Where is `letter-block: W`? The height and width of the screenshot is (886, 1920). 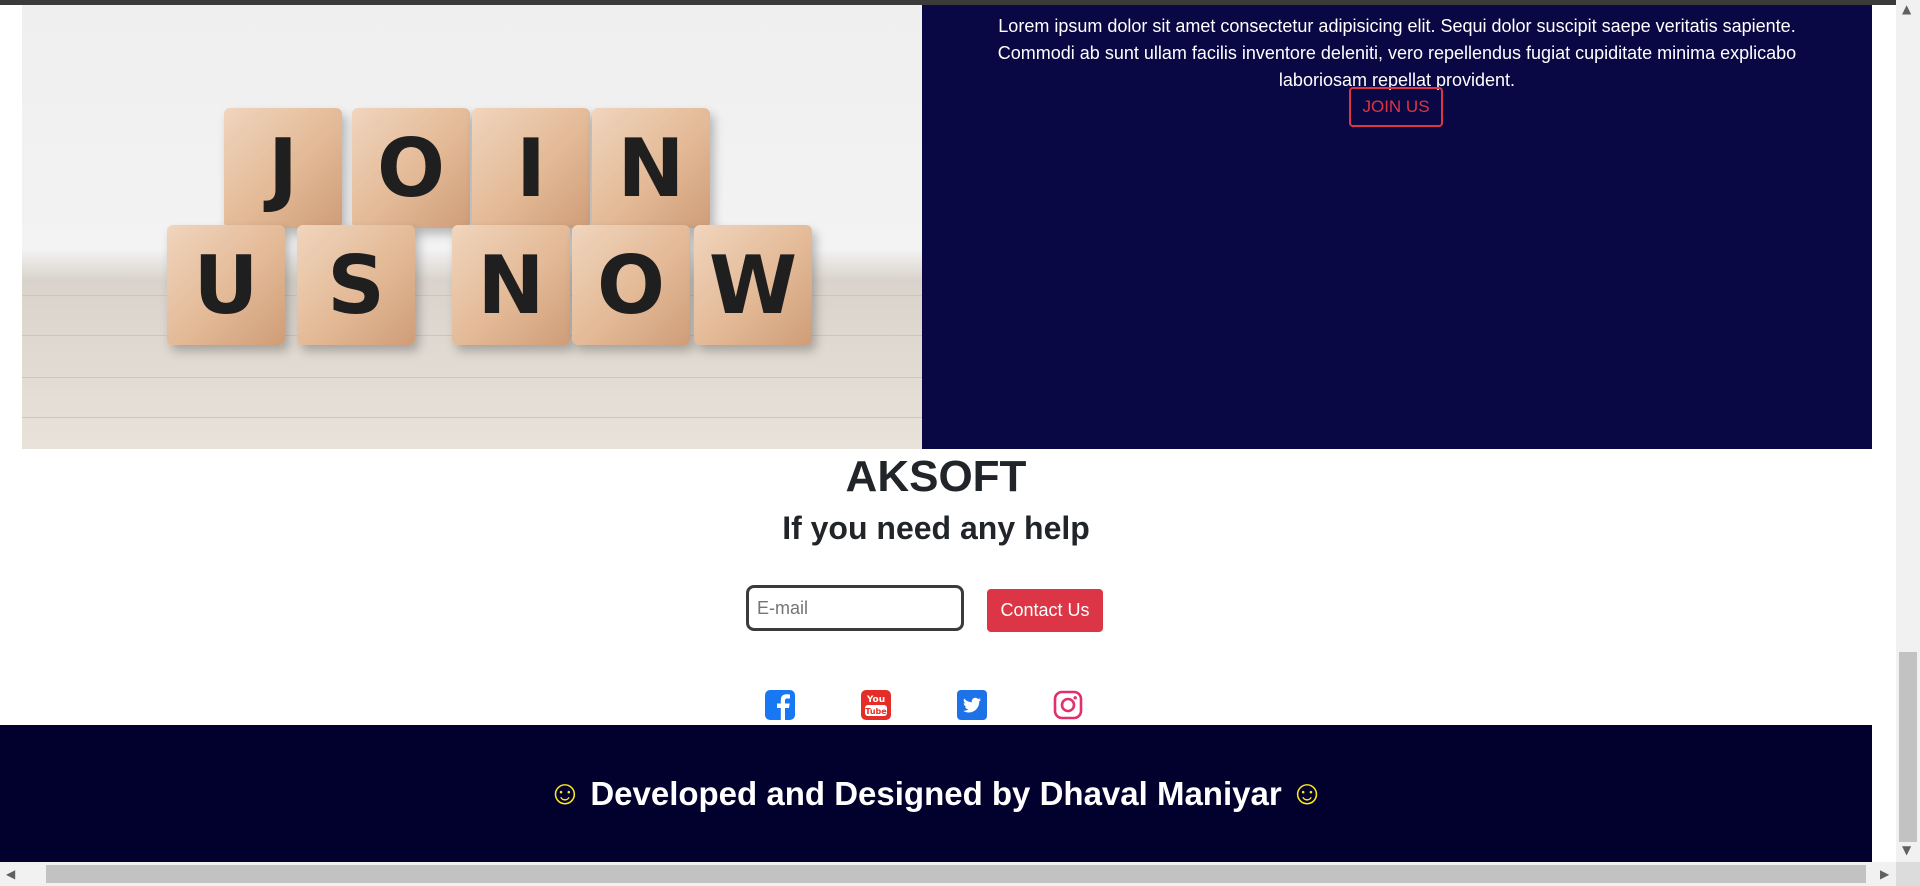
letter-block: W is located at coordinates (753, 285).